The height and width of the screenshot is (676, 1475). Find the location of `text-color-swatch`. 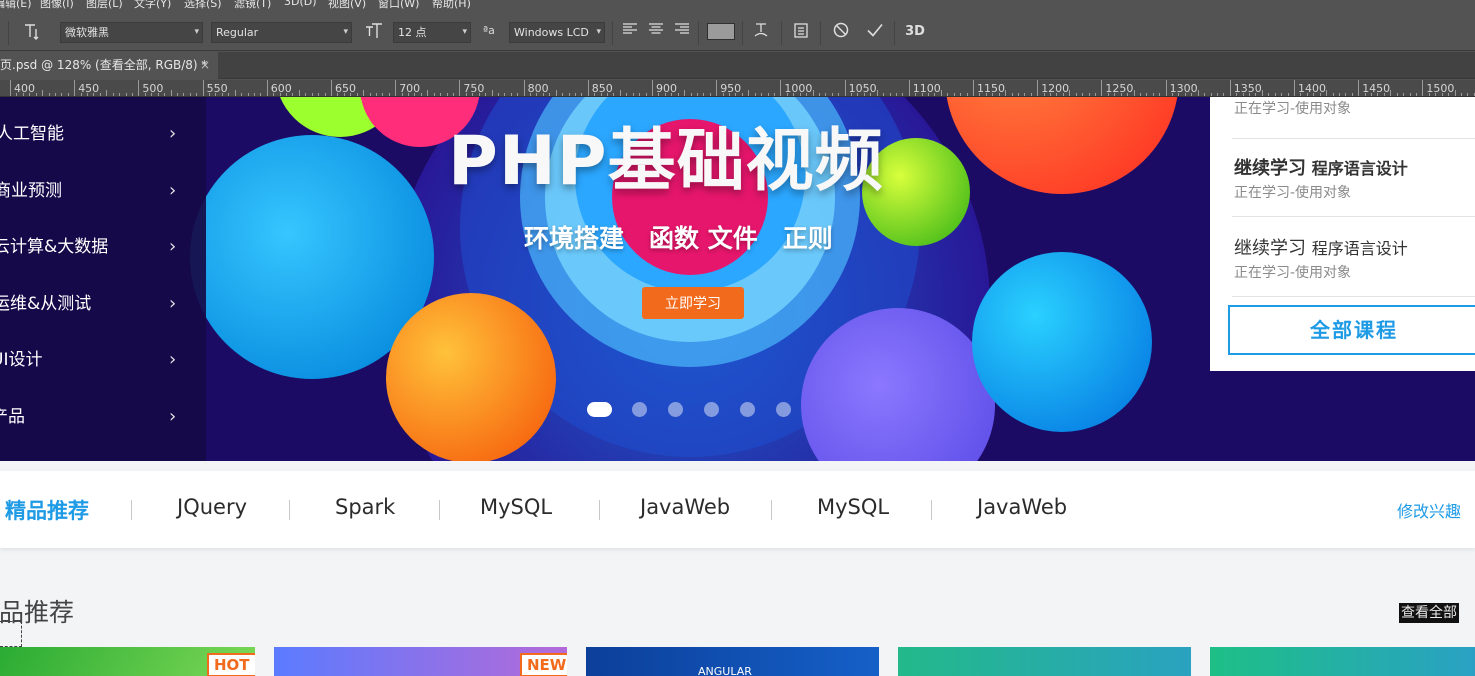

text-color-swatch is located at coordinates (721, 31).